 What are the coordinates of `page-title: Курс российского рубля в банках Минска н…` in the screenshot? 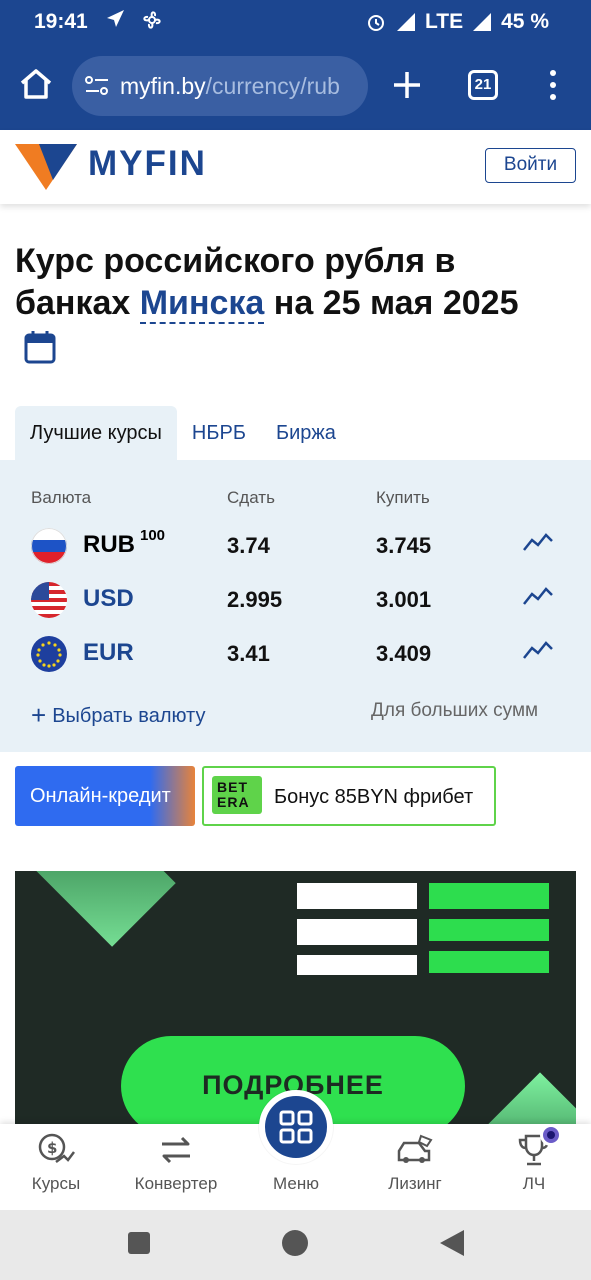 It's located at (297, 282).